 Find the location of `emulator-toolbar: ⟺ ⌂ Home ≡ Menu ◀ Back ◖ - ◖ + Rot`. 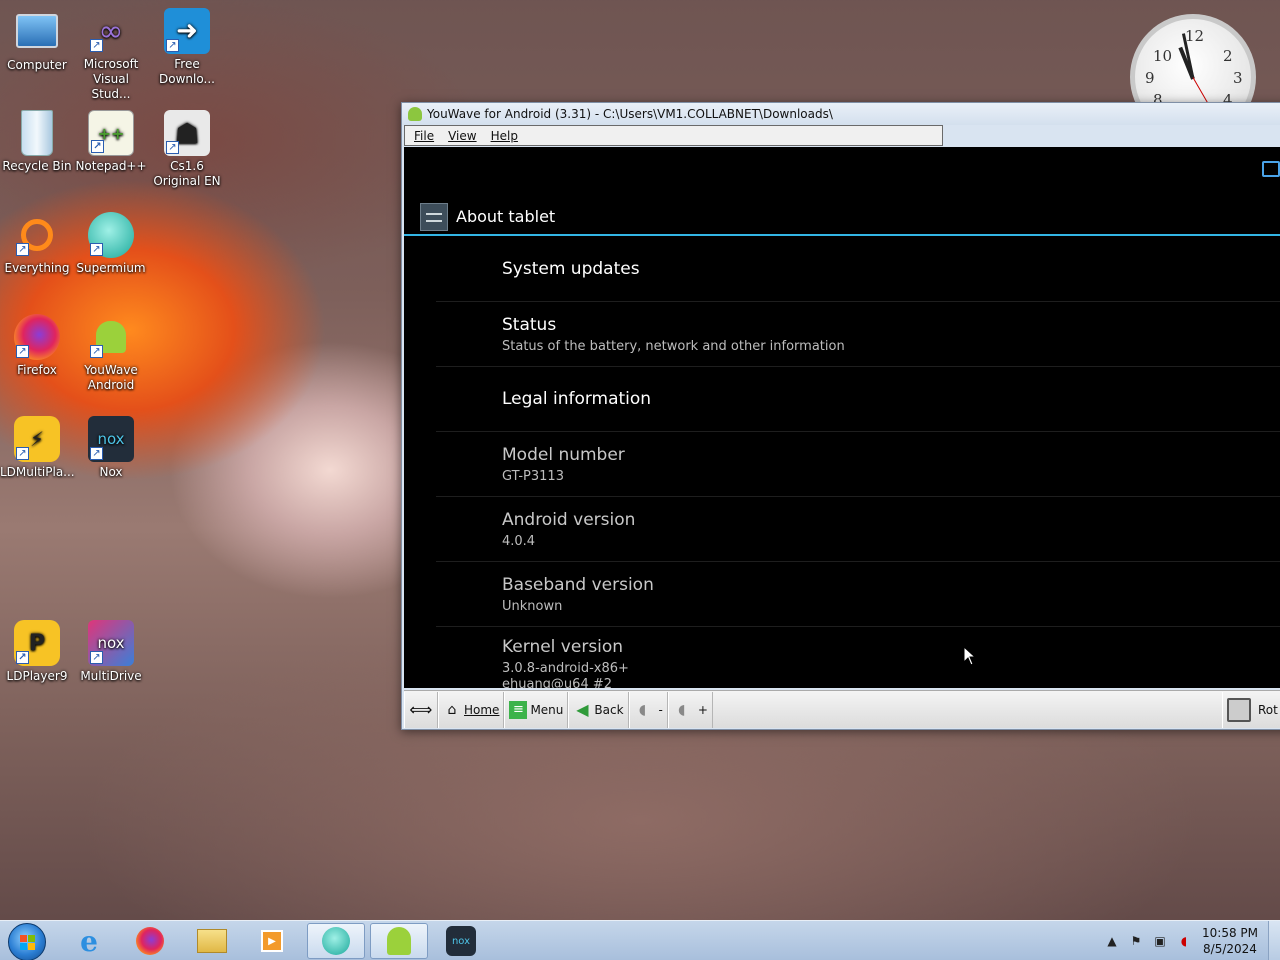

emulator-toolbar: ⟺ ⌂ Home ≡ Menu ◀ Back ◖ - ◖ + Rot is located at coordinates (842, 709).